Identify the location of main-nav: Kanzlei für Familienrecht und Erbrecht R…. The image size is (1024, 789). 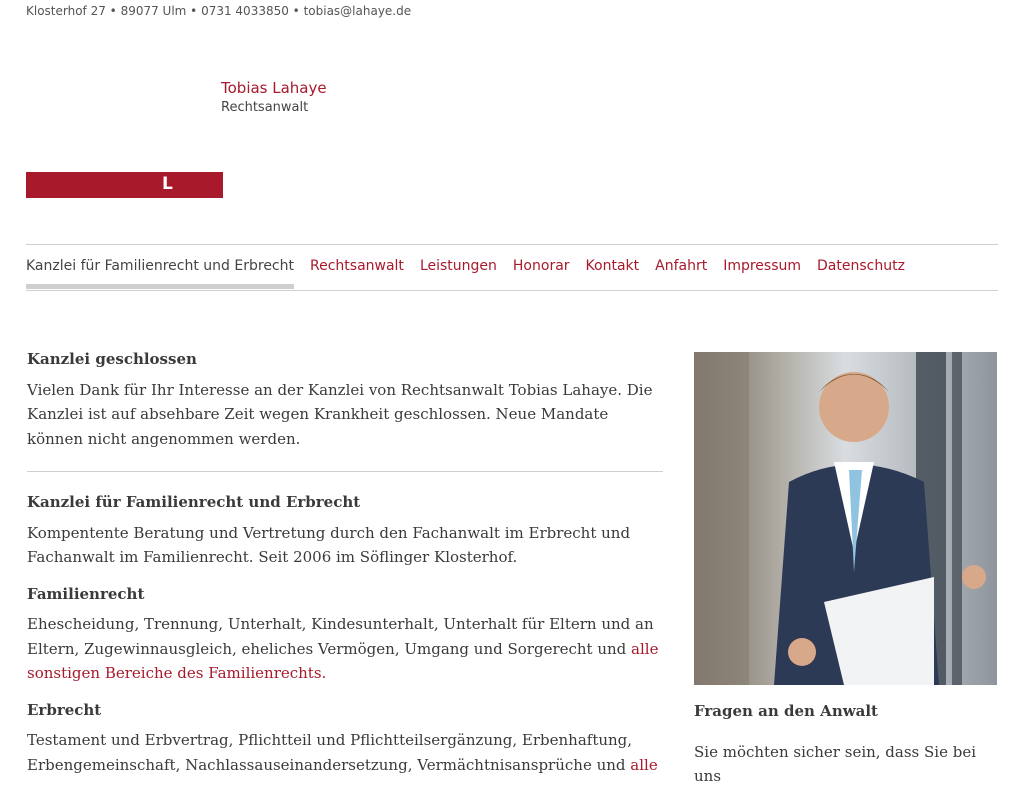
(465, 272).